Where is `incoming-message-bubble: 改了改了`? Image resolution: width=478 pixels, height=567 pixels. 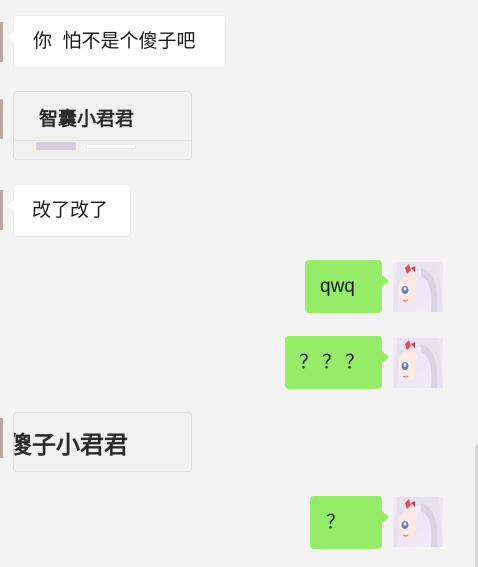 incoming-message-bubble: 改了改了 is located at coordinates (72, 210).